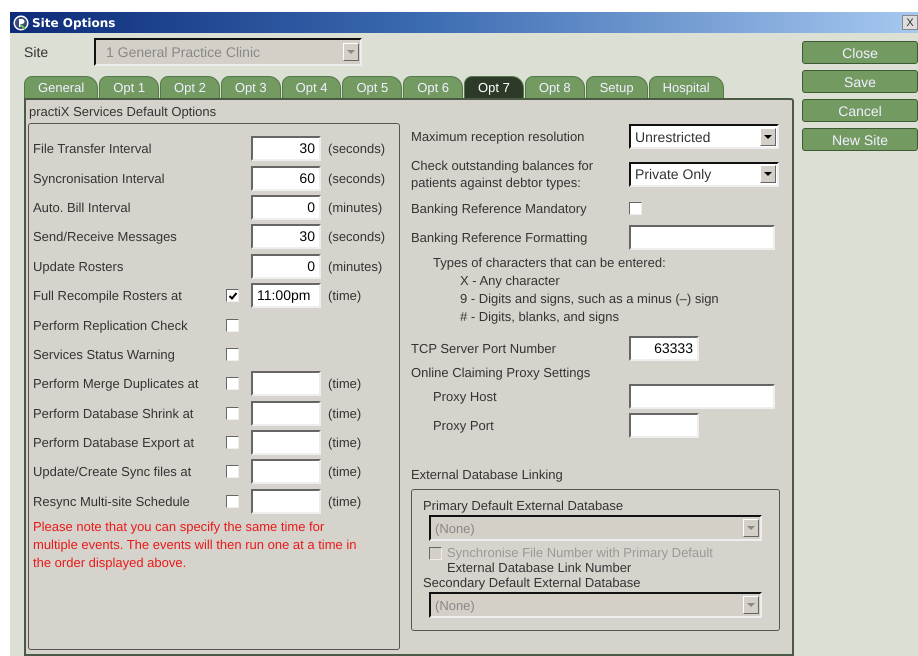 This screenshot has height=656, width=918. What do you see at coordinates (190, 87) in the screenshot?
I see `tab: Opt 2` at bounding box center [190, 87].